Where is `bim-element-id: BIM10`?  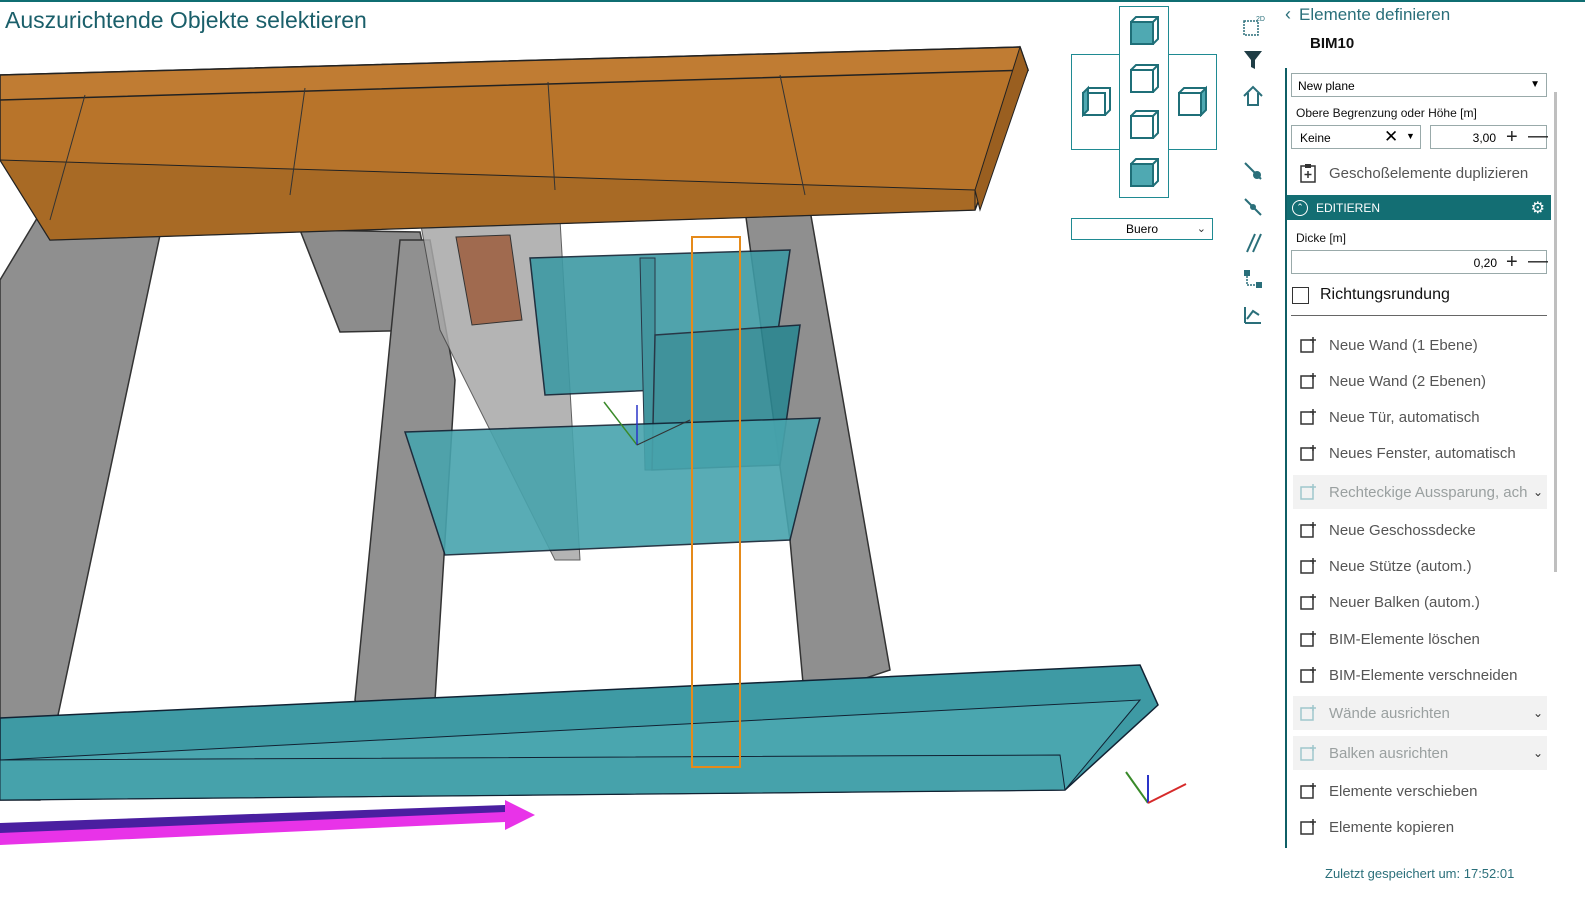
bim-element-id: BIM10 is located at coordinates (1332, 43).